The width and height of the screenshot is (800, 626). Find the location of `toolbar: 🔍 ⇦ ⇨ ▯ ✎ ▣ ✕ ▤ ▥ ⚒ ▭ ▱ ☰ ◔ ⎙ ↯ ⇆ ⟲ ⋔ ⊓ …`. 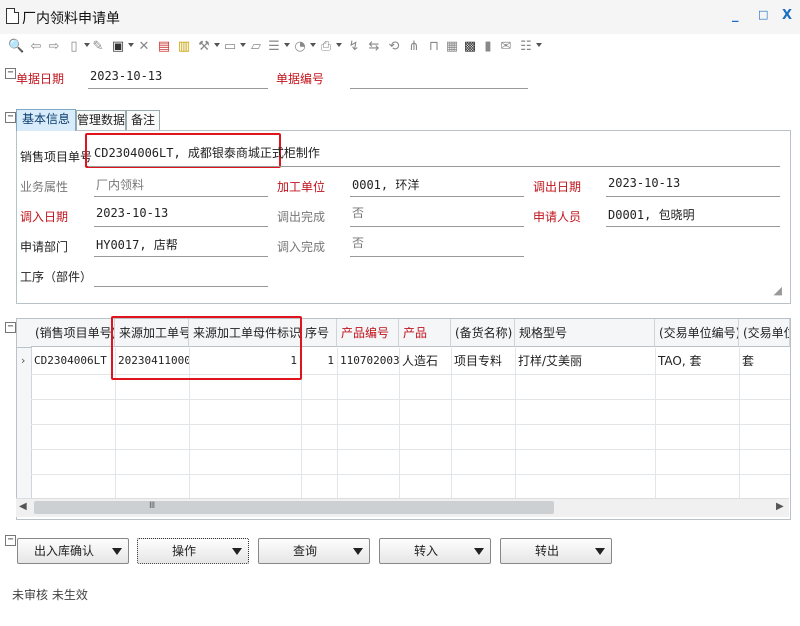

toolbar: 🔍 ⇦ ⇨ ▯ ✎ ▣ ✕ ▤ ▥ ⚒ ▭ ▱ ☰ ◔ ⎙ ↯ ⇆ ⟲ ⋔ ⊓ … is located at coordinates (400, 49).